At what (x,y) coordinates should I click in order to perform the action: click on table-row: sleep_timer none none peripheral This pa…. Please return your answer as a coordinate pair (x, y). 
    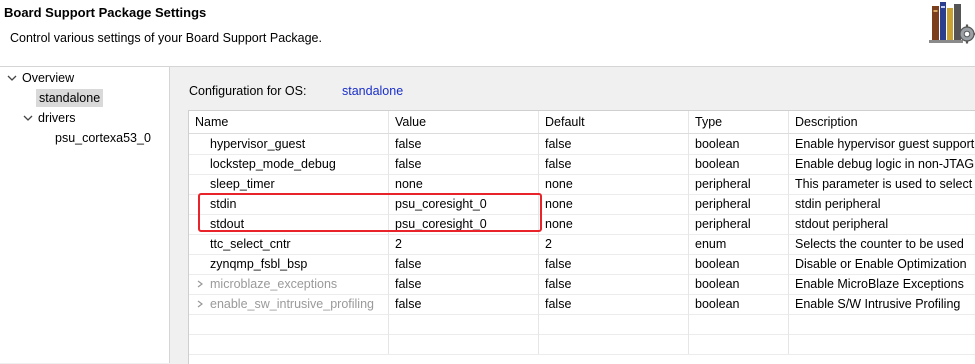
    Looking at the image, I should click on (582, 184).